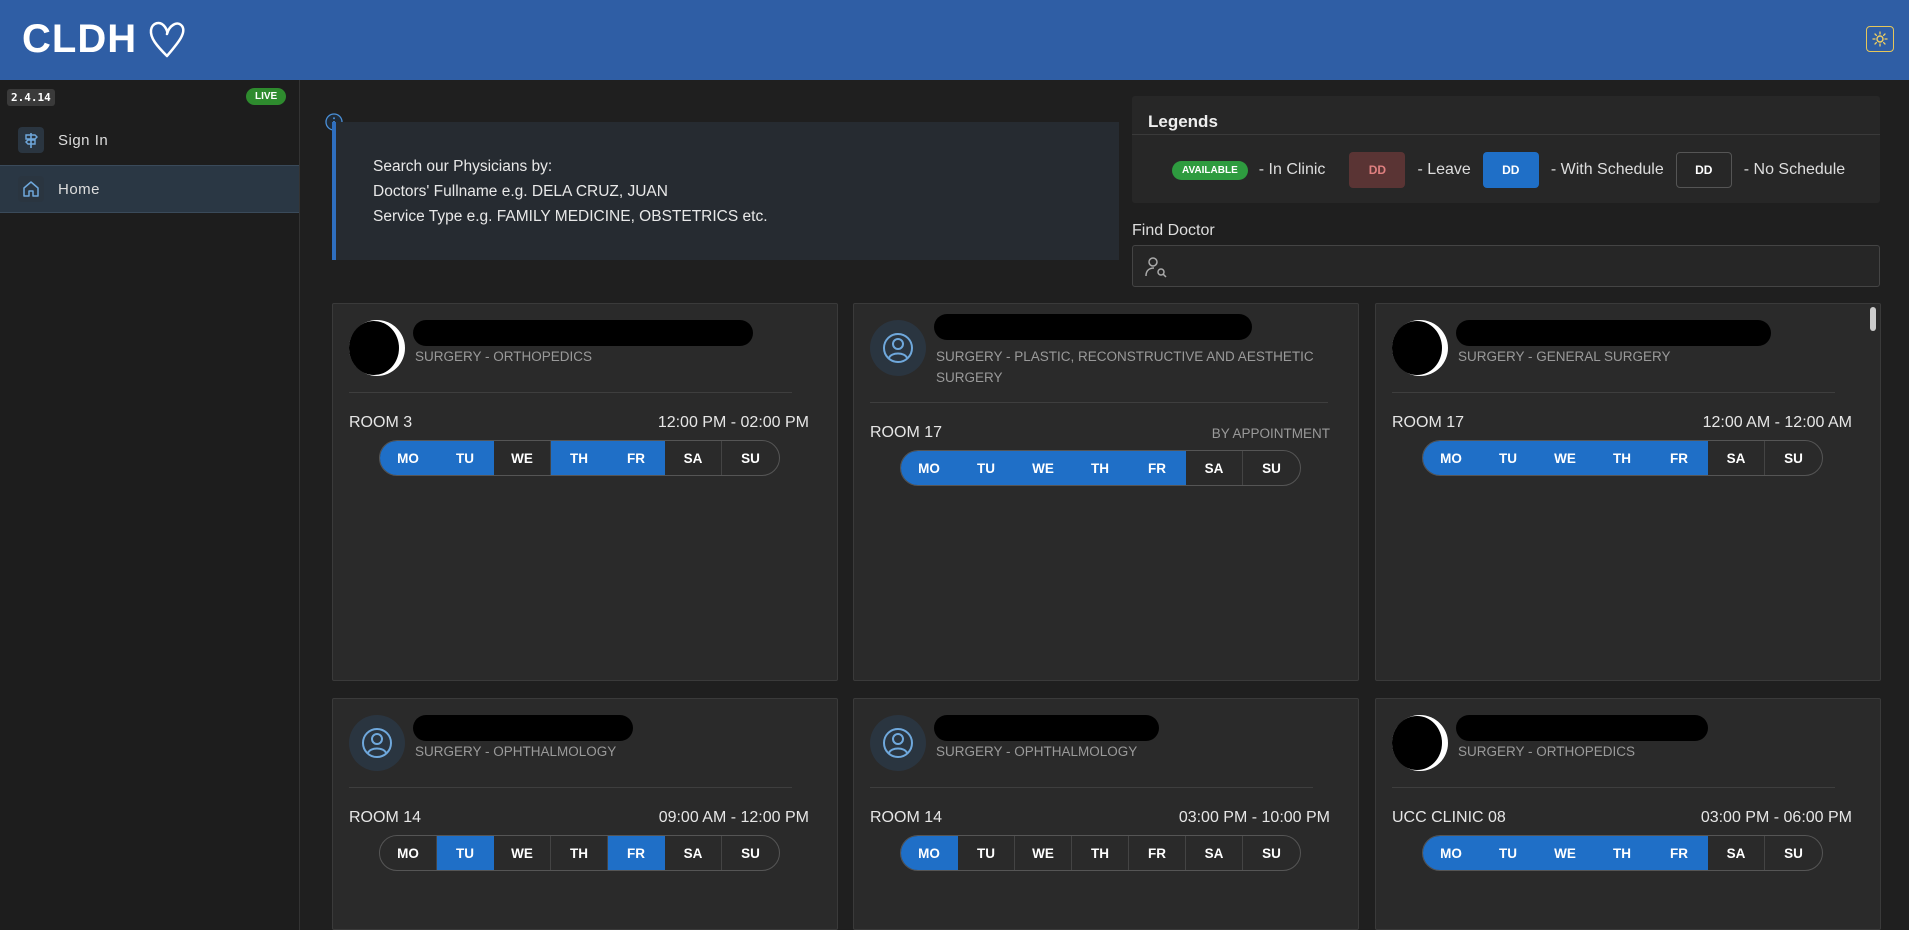 The width and height of the screenshot is (1909, 930). I want to click on leave-label: - Leave, so click(1444, 169).